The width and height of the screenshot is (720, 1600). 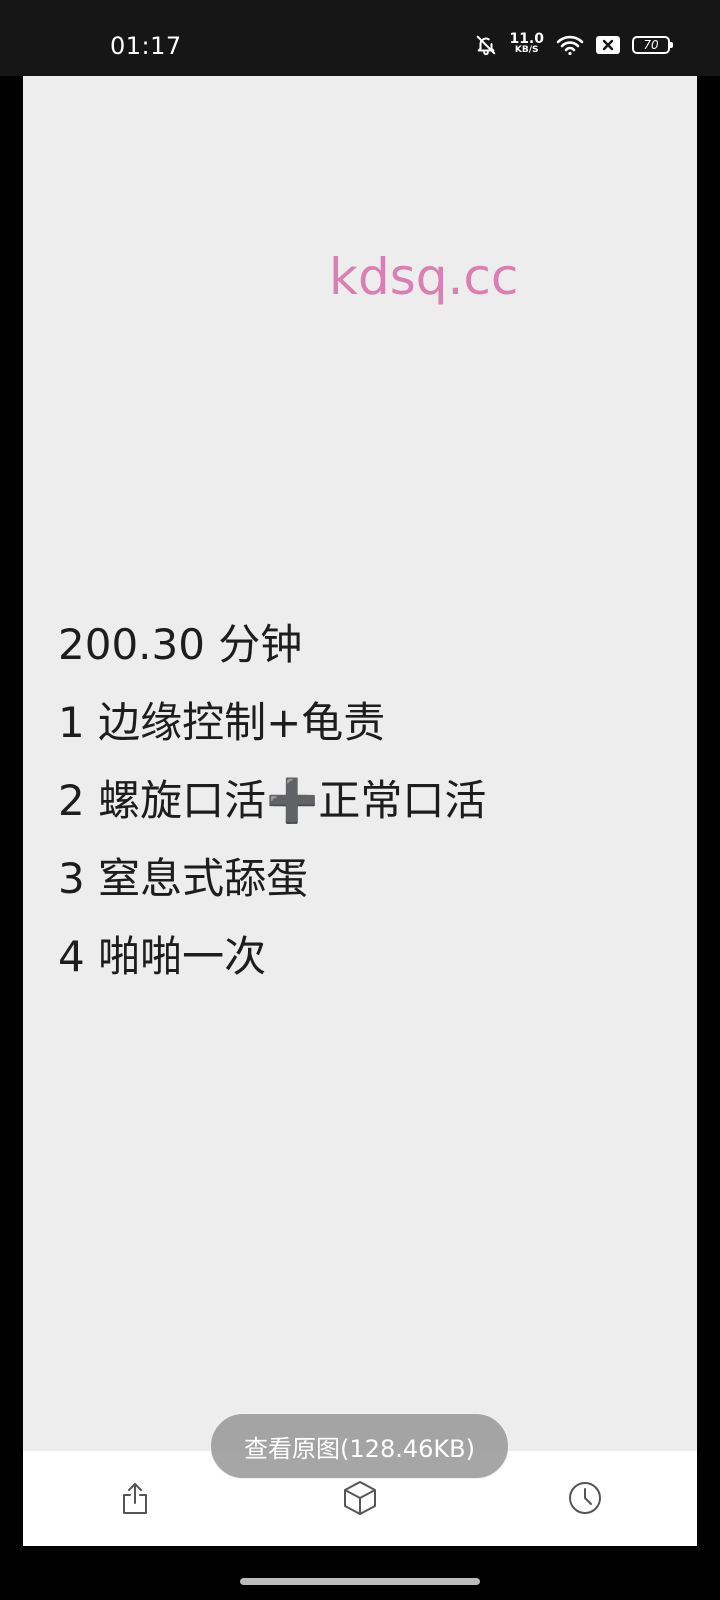 What do you see at coordinates (180, 644) in the screenshot?
I see `note-line: 200.30 分钟` at bounding box center [180, 644].